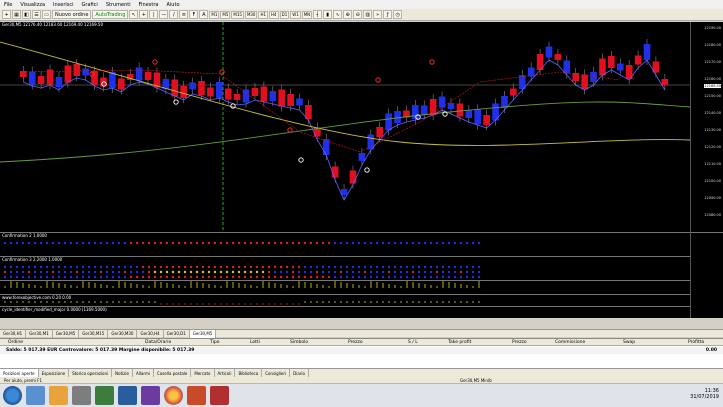  Describe the element at coordinates (274, 14) in the screenshot. I see `timeframe-h4: H4` at that location.